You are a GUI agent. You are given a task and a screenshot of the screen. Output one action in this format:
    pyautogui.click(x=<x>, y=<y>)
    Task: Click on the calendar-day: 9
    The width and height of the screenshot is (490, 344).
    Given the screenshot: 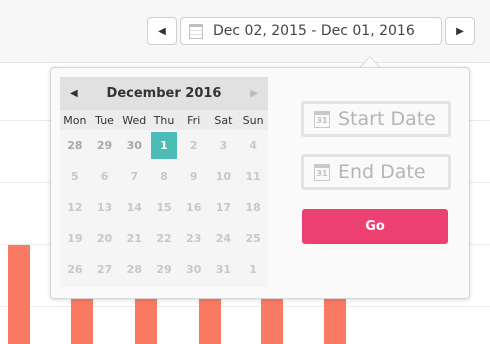 What is the action you would take?
    pyautogui.click(x=194, y=176)
    